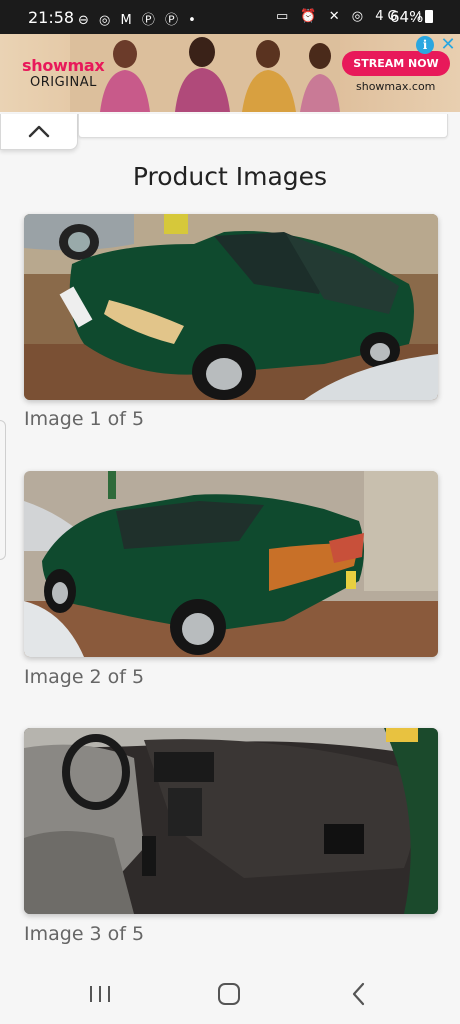 This screenshot has width=460, height=1024. I want to click on ad-brand-sub: ORIGINAL, so click(63, 82).